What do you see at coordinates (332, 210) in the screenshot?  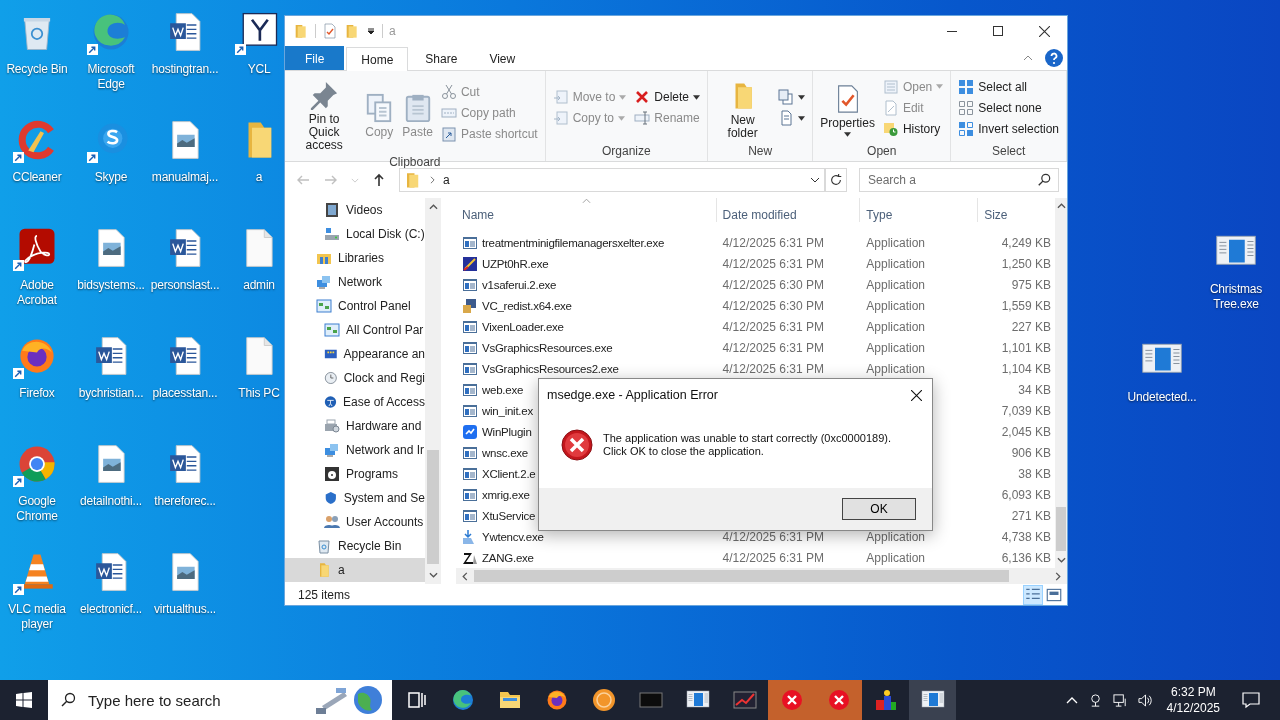 I see `film-icon` at bounding box center [332, 210].